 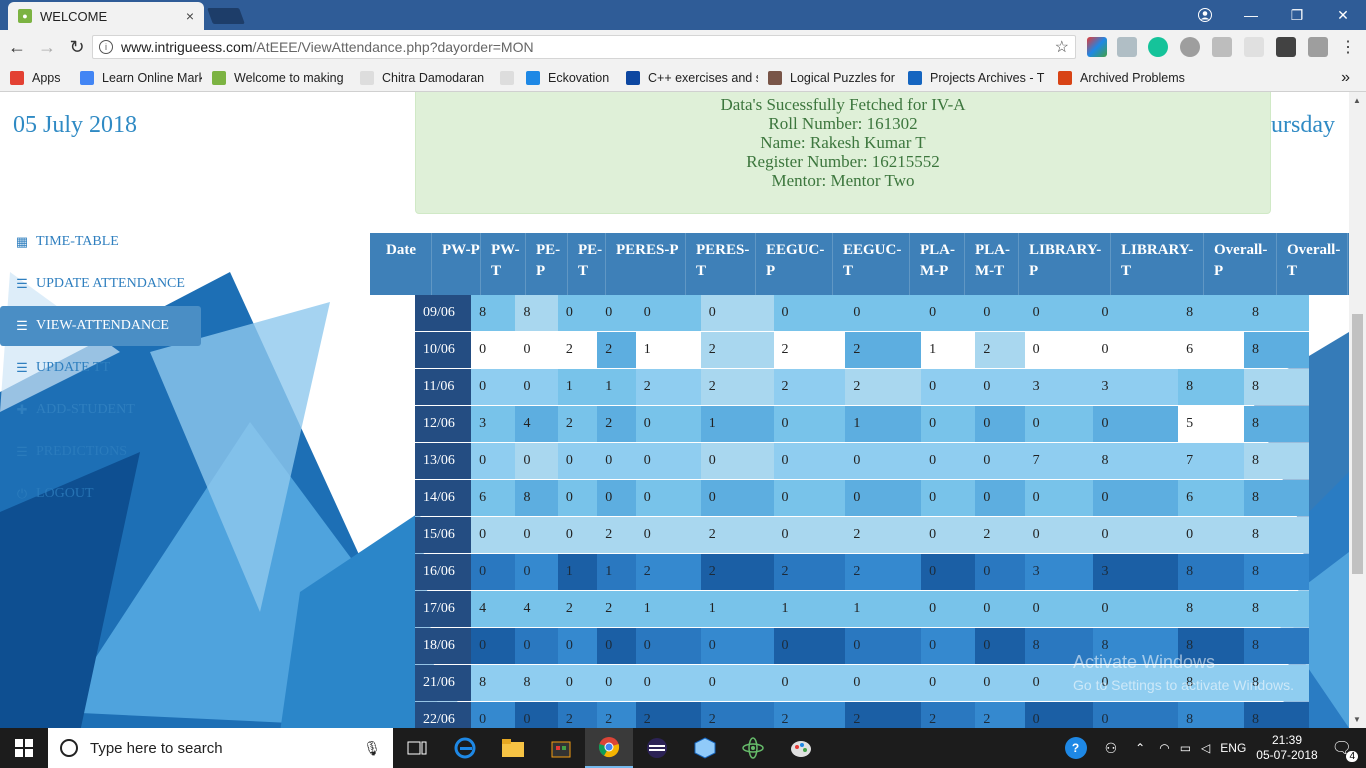 What do you see at coordinates (1205, 15) in the screenshot?
I see `profile-icon` at bounding box center [1205, 15].